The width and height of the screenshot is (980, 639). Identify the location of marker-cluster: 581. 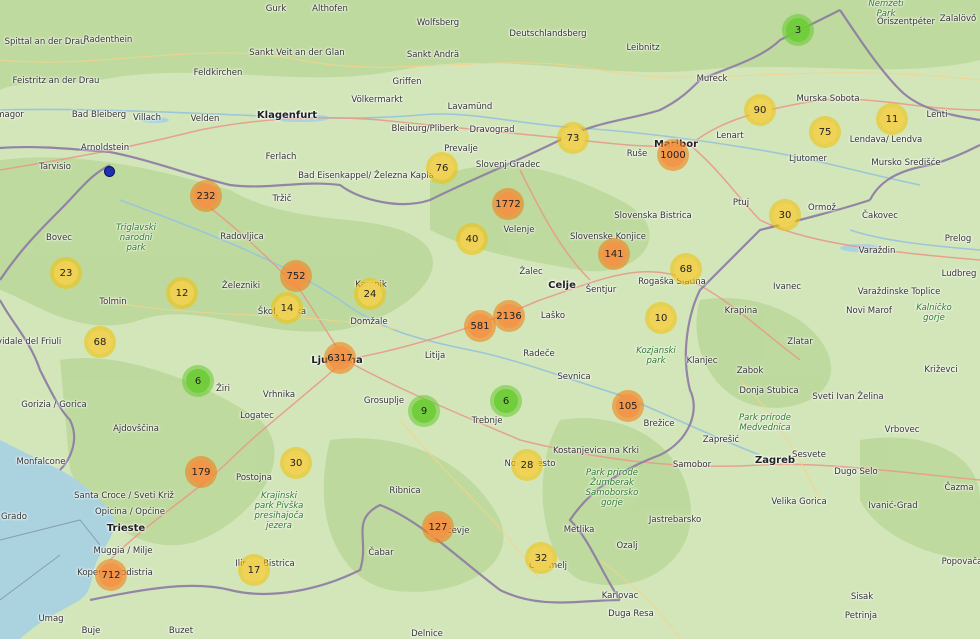
(480, 326).